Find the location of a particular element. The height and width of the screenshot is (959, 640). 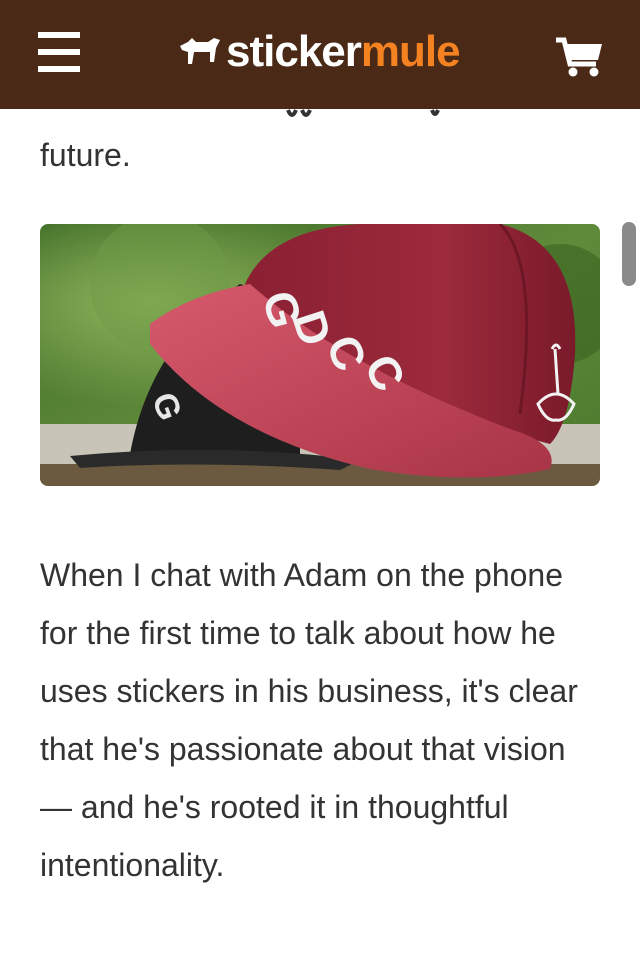

mule-icon is located at coordinates (200, 51).